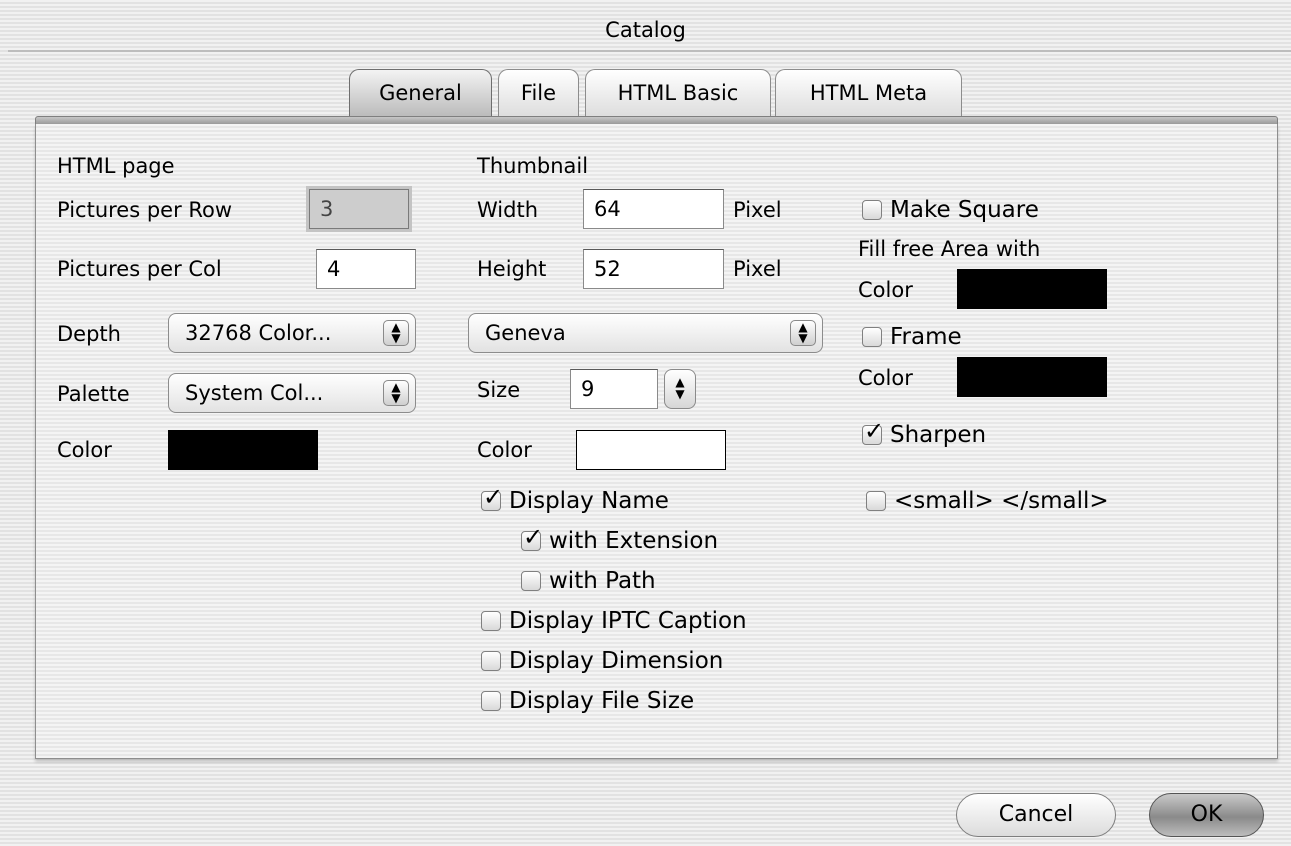 The width and height of the screenshot is (1291, 846). What do you see at coordinates (1032, 377) in the screenshot?
I see `frame-color-swatch` at bounding box center [1032, 377].